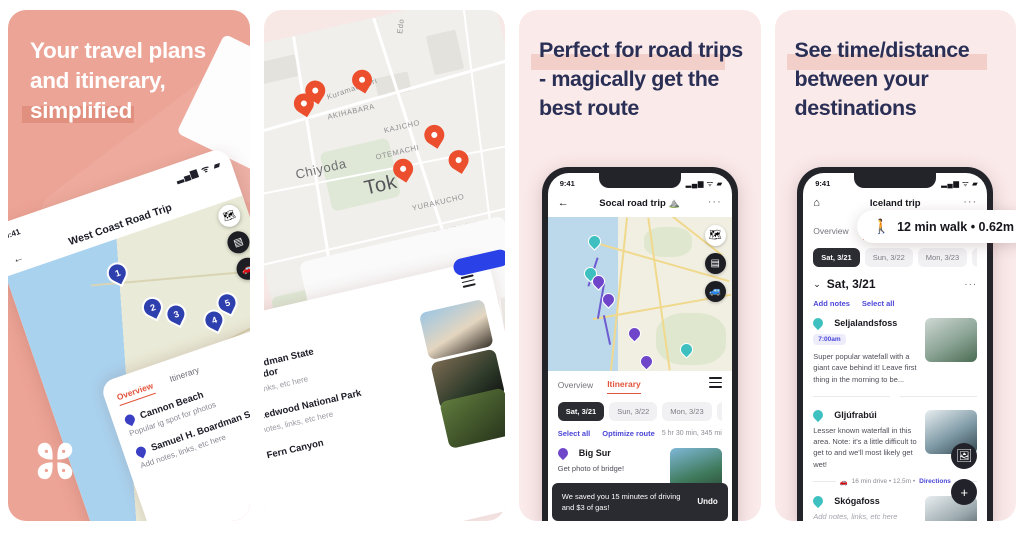 Image resolution: width=1024 pixels, height=533 pixels. I want to click on nav-bar: ← Socal road trip ⛰️ ···, so click(640, 206).